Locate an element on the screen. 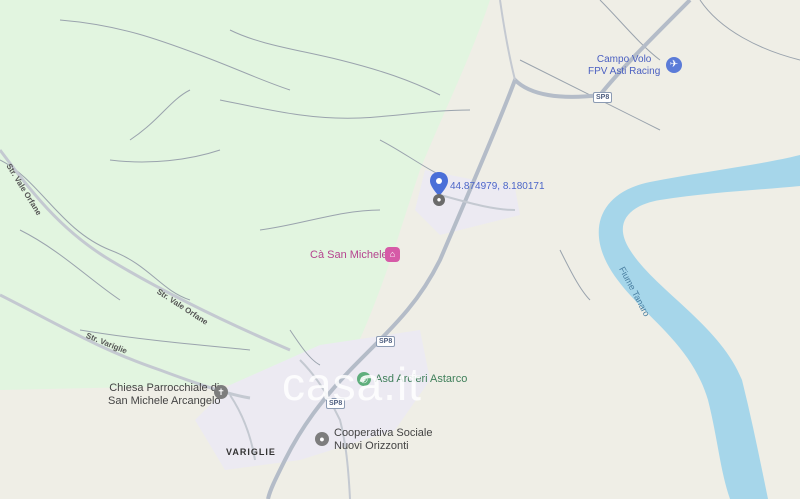 Image resolution: width=800 pixels, height=499 pixels. watermark-logo: casa.it is located at coordinates (352, 384).